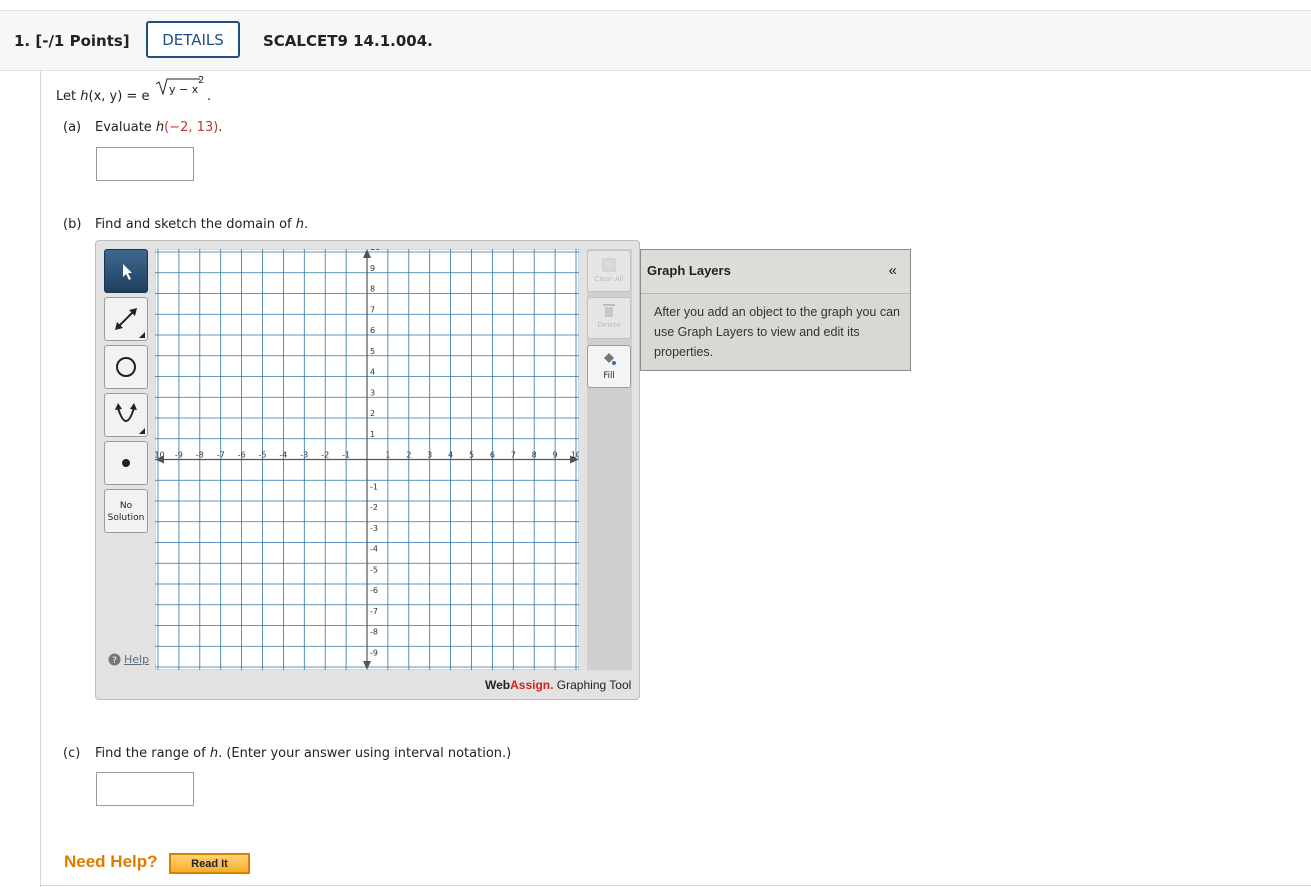 This screenshot has height=887, width=1311. Describe the element at coordinates (372, 268) in the screenshot. I see `y-tick-label: 9` at that location.